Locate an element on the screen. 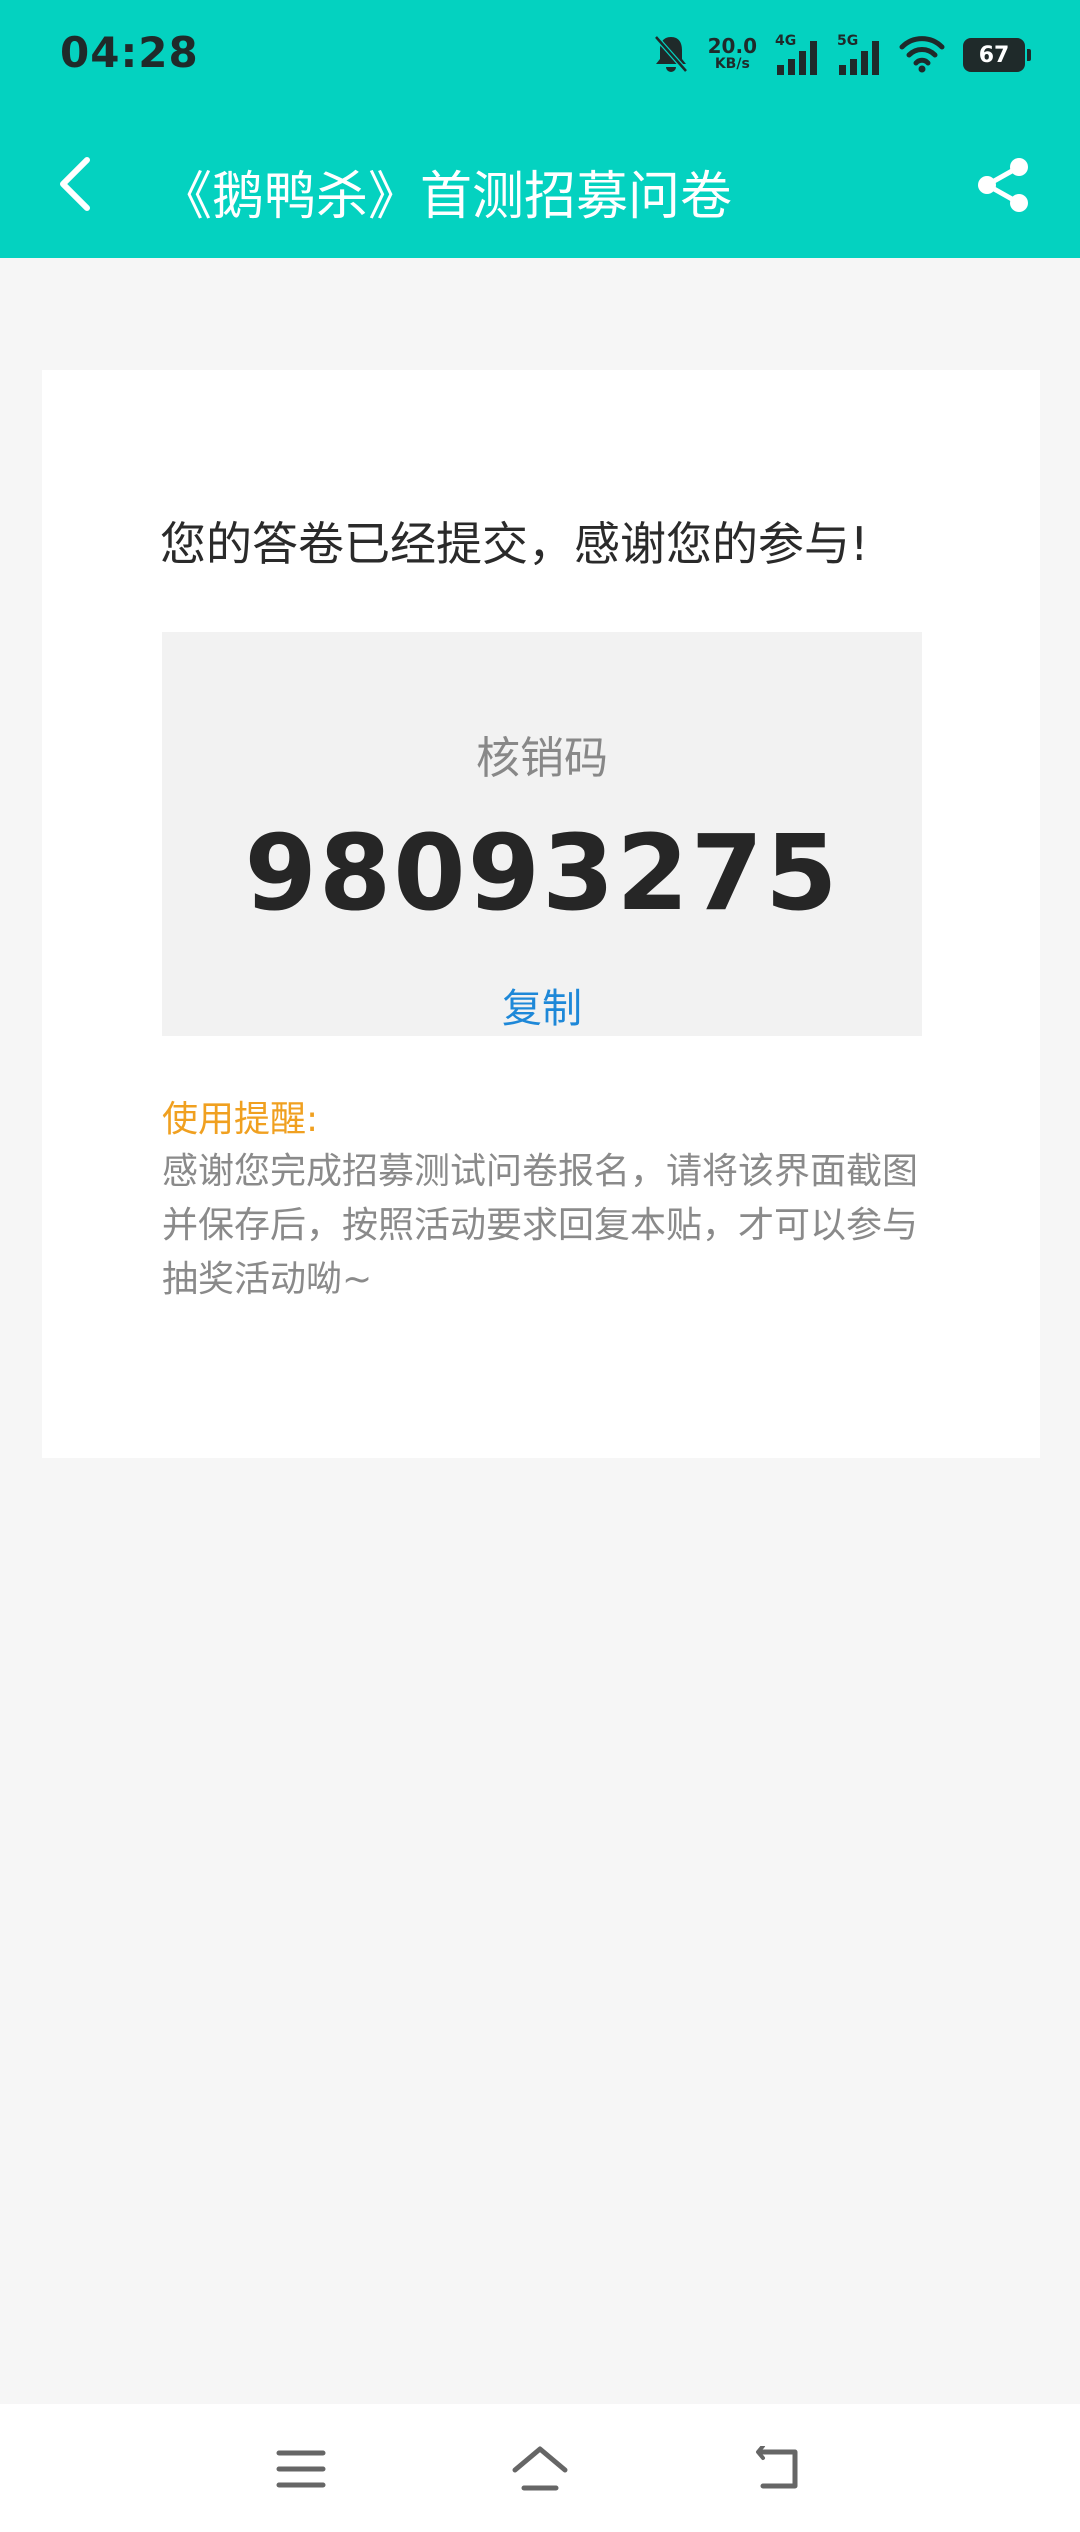 This screenshot has width=1080, height=2532. net-speed: 20.0 KB/s is located at coordinates (732, 53).